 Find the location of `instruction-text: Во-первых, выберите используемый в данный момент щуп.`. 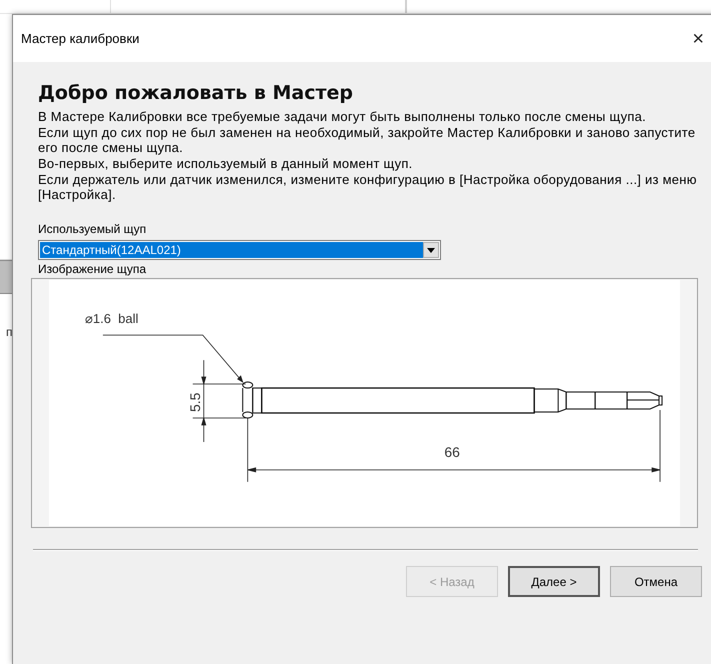

instruction-text: Во-первых, выберите используемый в данный момент щуп. is located at coordinates (226, 163).